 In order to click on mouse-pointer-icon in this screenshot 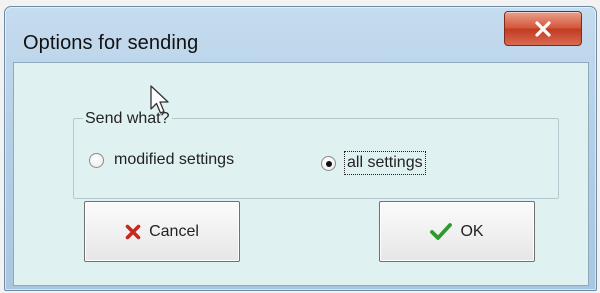, I will do `click(159, 99)`.